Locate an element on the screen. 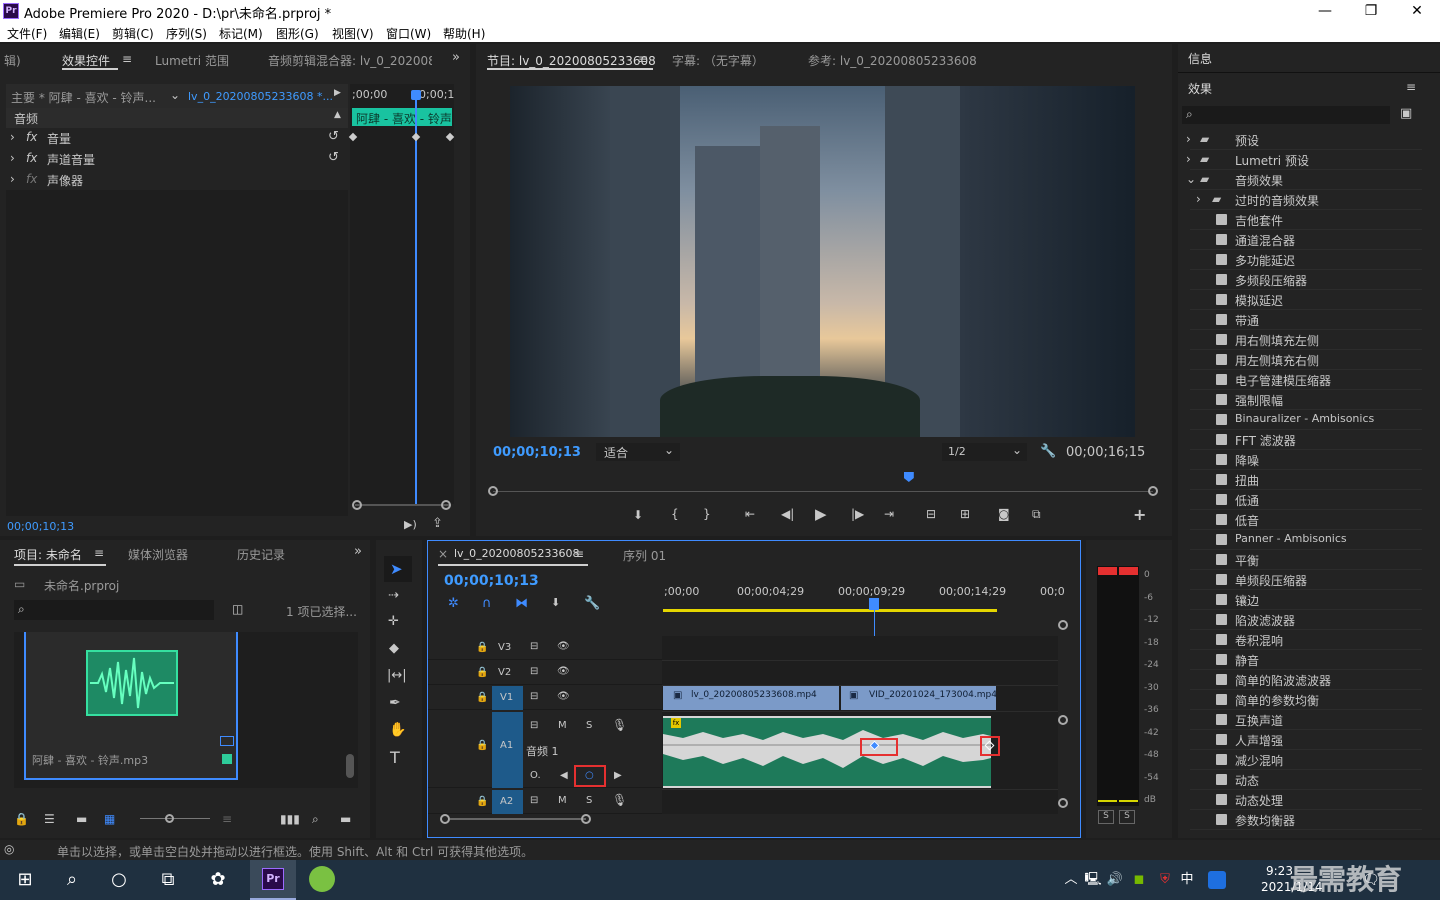  collapse-up-icon: ▲ is located at coordinates (337, 115).